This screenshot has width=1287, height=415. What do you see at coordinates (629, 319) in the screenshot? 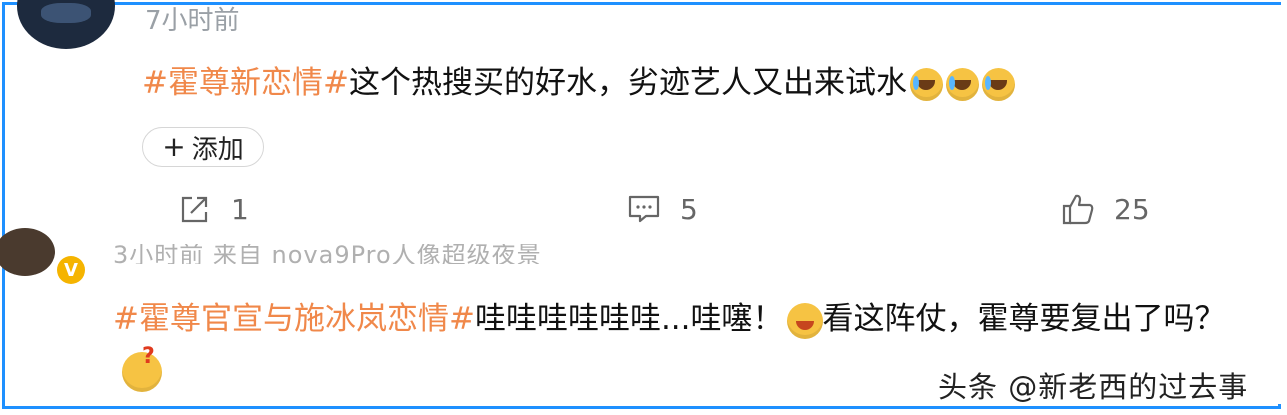
I see `comment-body: 哇哇哇哇哇哇...哇噻！` at bounding box center [629, 319].